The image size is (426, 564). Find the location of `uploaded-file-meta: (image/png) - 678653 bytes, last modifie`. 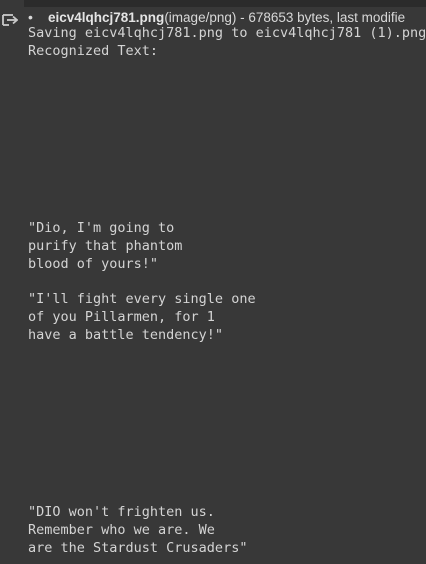

uploaded-file-meta: (image/png) - 678653 bytes, last modifie is located at coordinates (285, 17).